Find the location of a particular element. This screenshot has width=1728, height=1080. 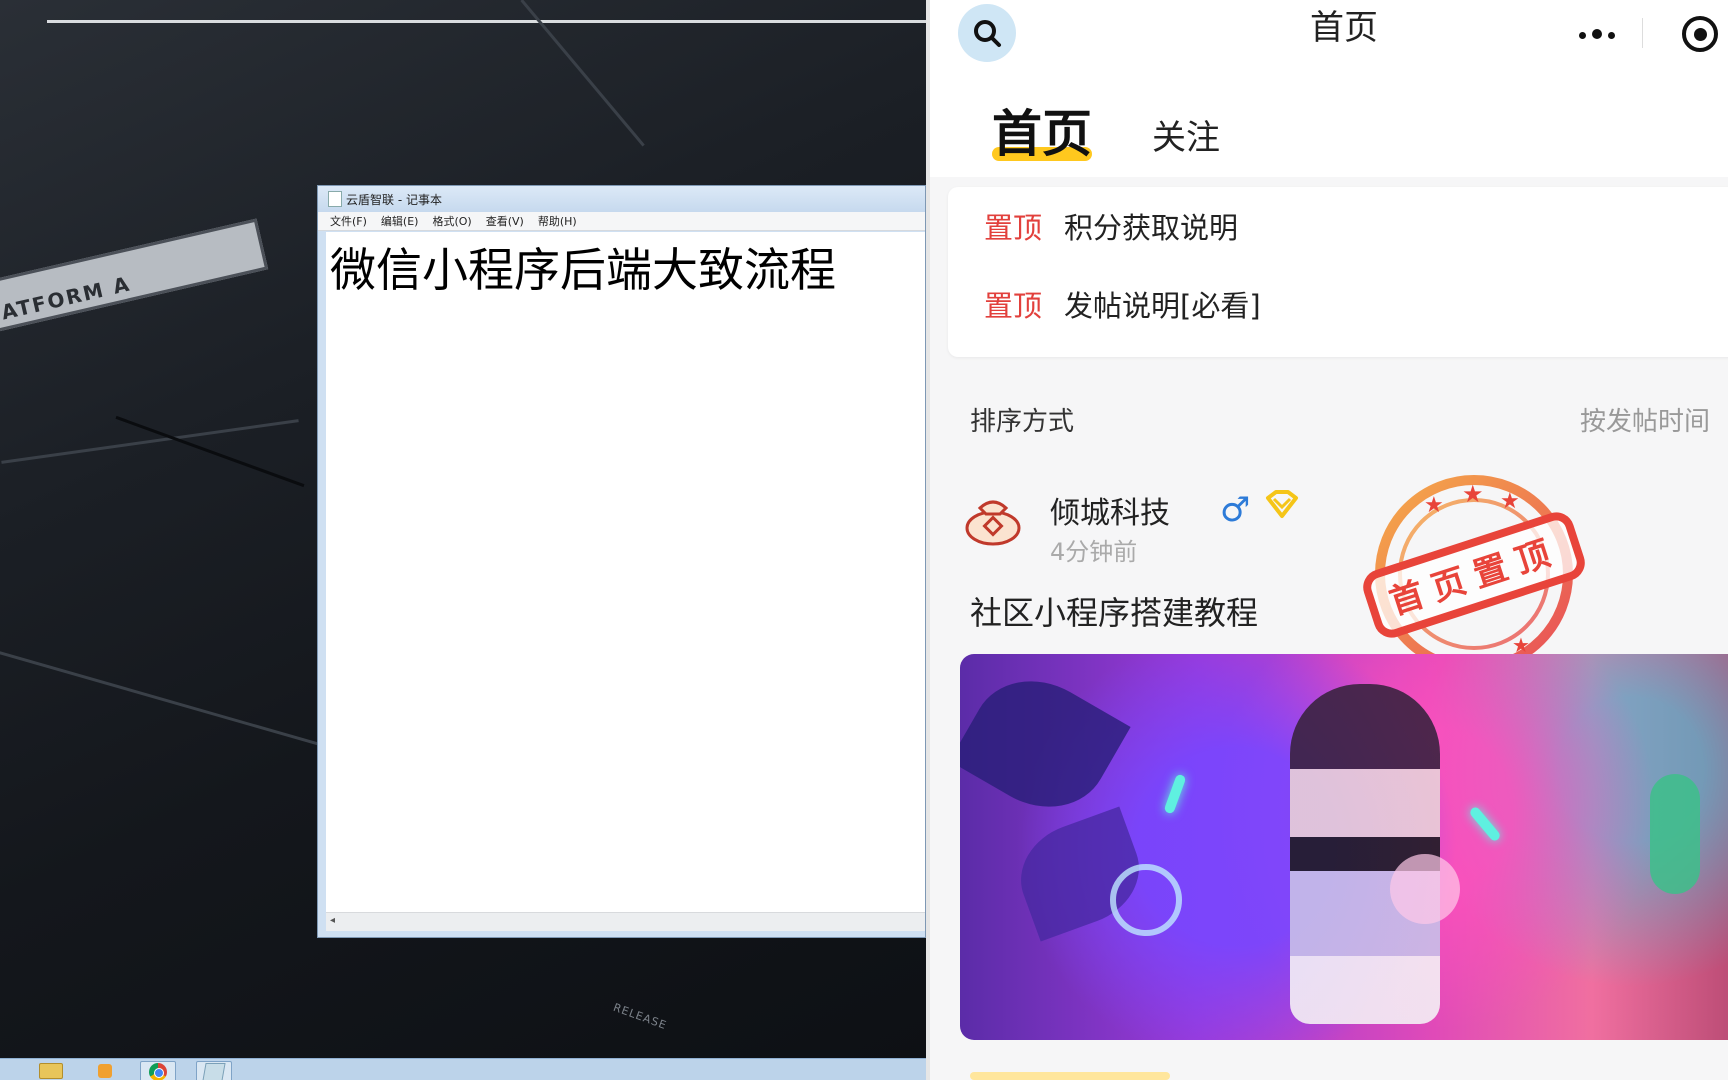

post-title: 社区小程序搭建教程 is located at coordinates (1114, 611).